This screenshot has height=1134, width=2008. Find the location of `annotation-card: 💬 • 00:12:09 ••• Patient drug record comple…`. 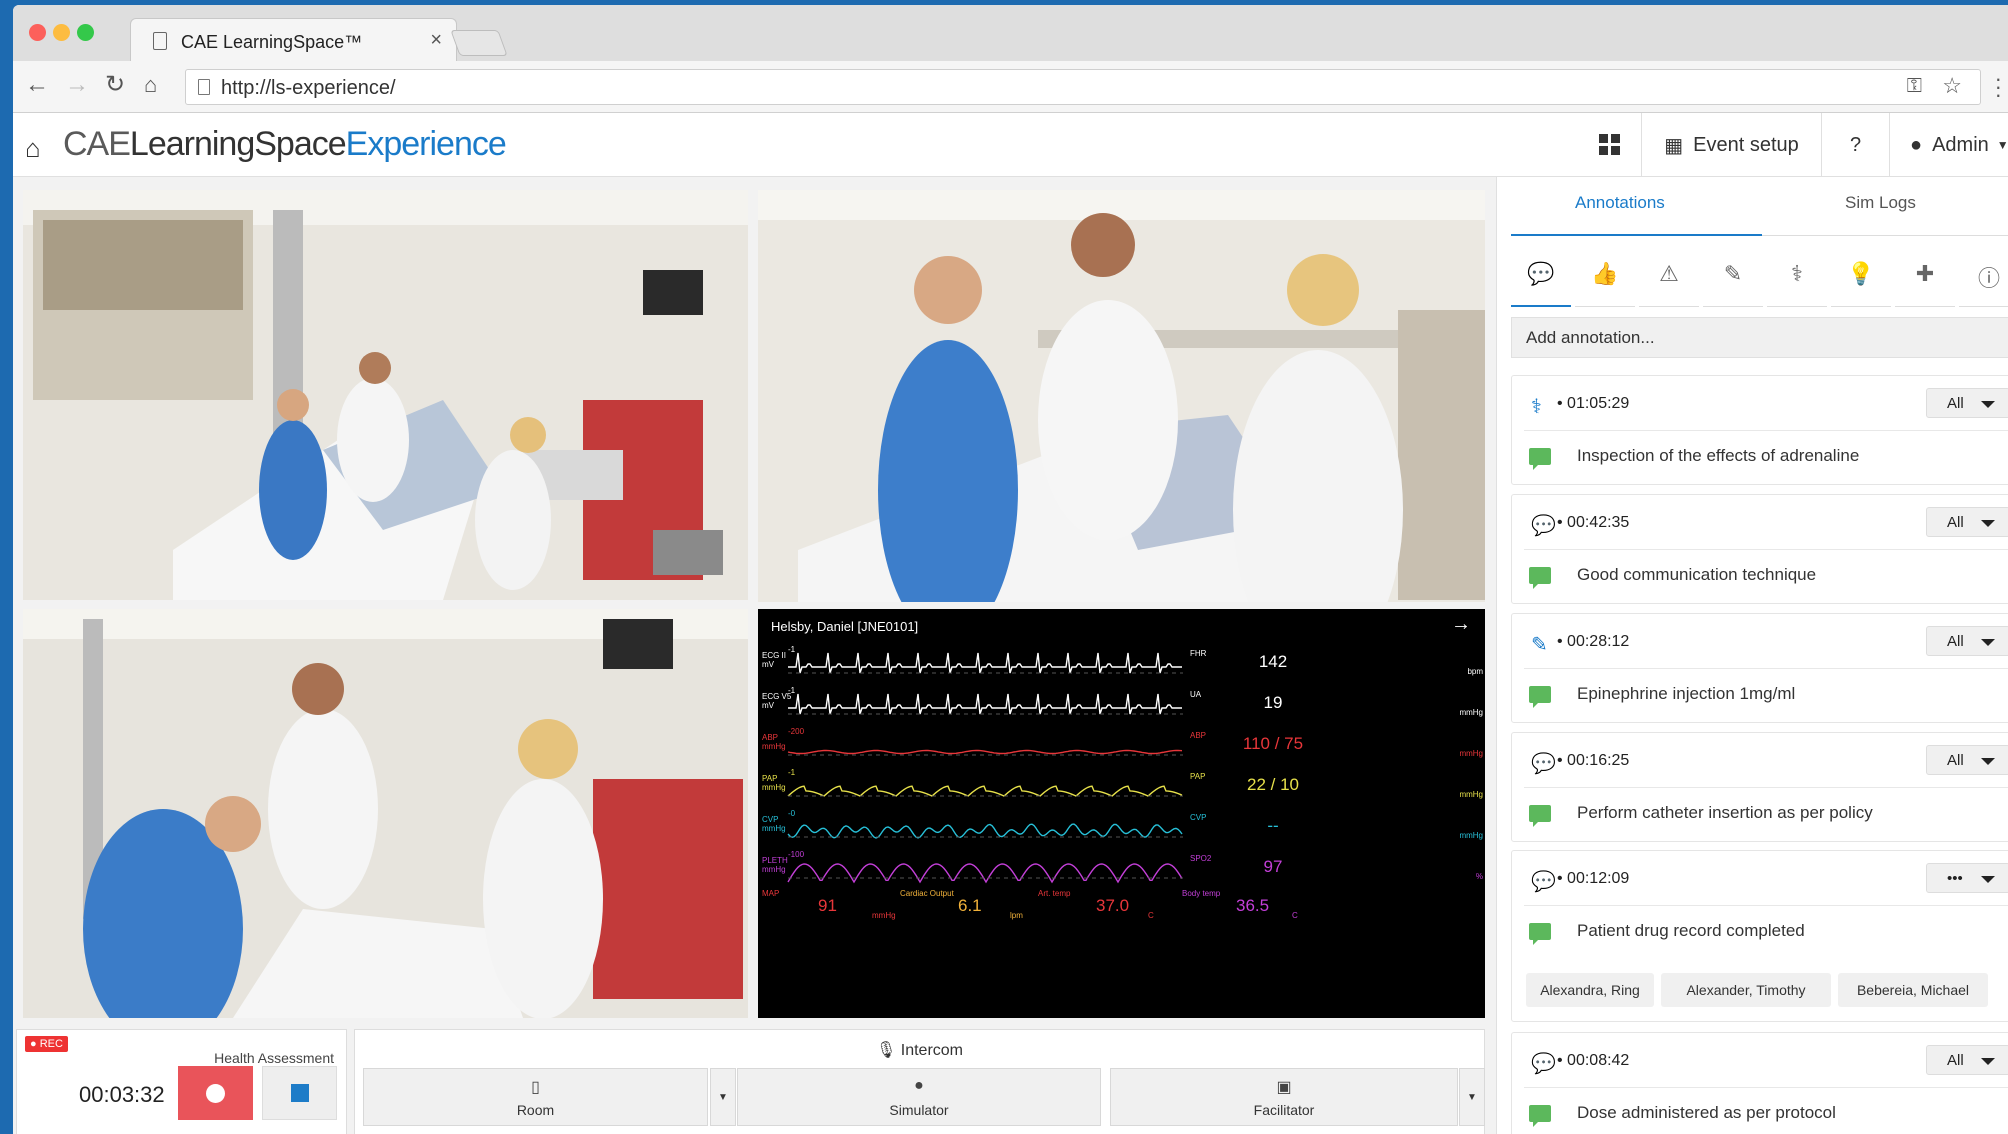

annotation-card: 💬 • 00:12:09 ••• Patient drug record comple… is located at coordinates (1759, 936).